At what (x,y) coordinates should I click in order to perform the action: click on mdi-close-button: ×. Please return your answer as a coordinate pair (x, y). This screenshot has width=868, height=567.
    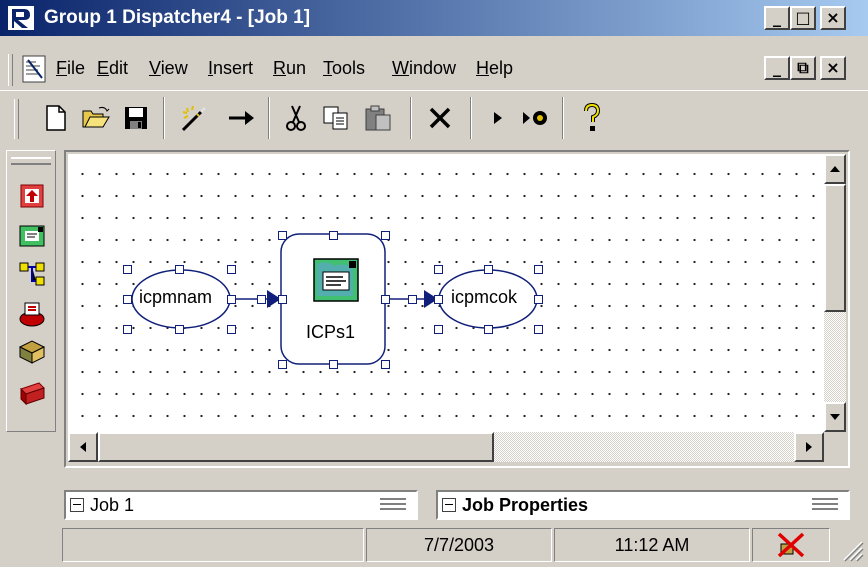
    Looking at the image, I should click on (833, 68).